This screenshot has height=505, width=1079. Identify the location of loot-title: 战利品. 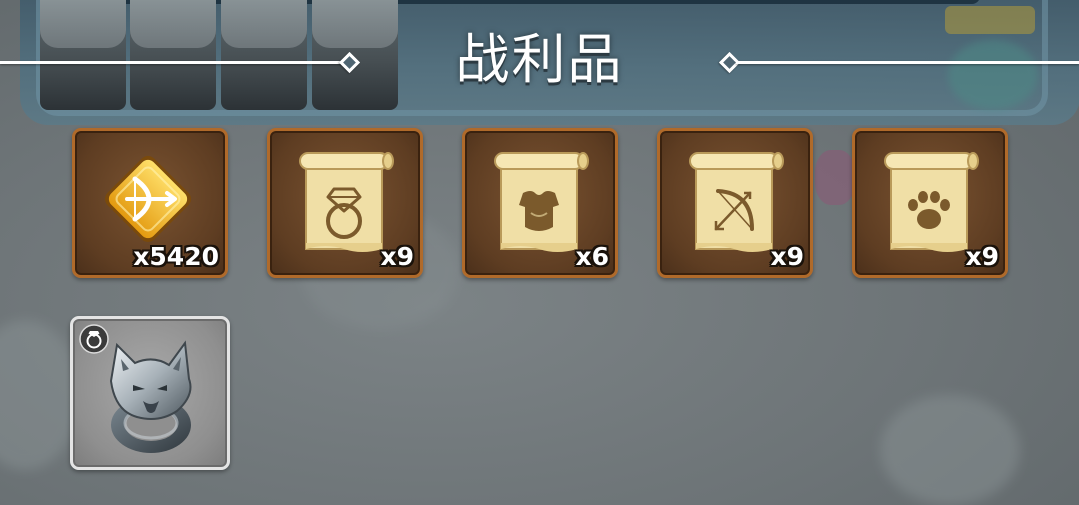
(539, 59).